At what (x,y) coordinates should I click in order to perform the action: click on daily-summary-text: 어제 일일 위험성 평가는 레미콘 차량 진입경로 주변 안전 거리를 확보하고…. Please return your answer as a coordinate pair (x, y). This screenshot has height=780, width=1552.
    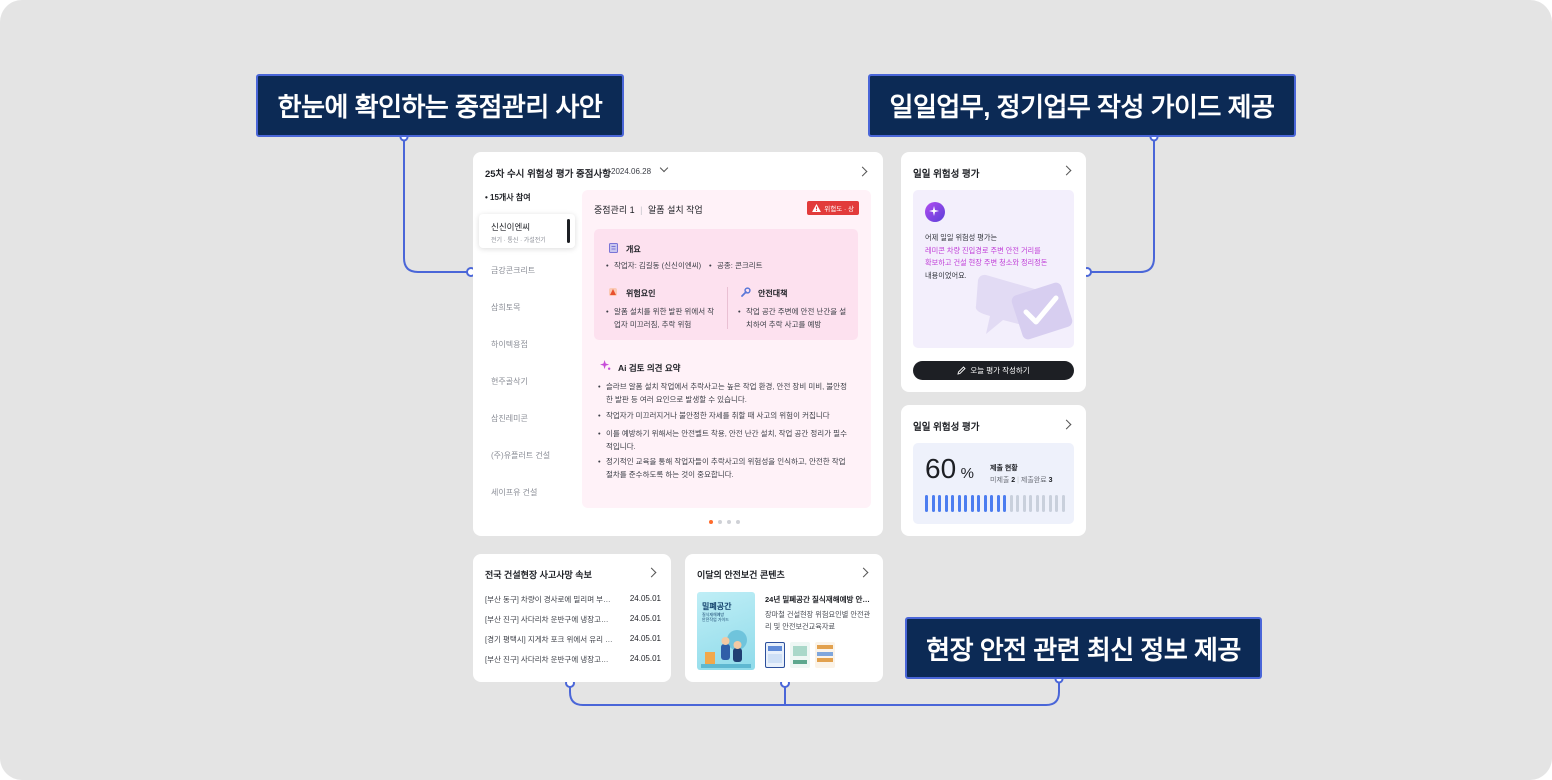
    Looking at the image, I should click on (986, 256).